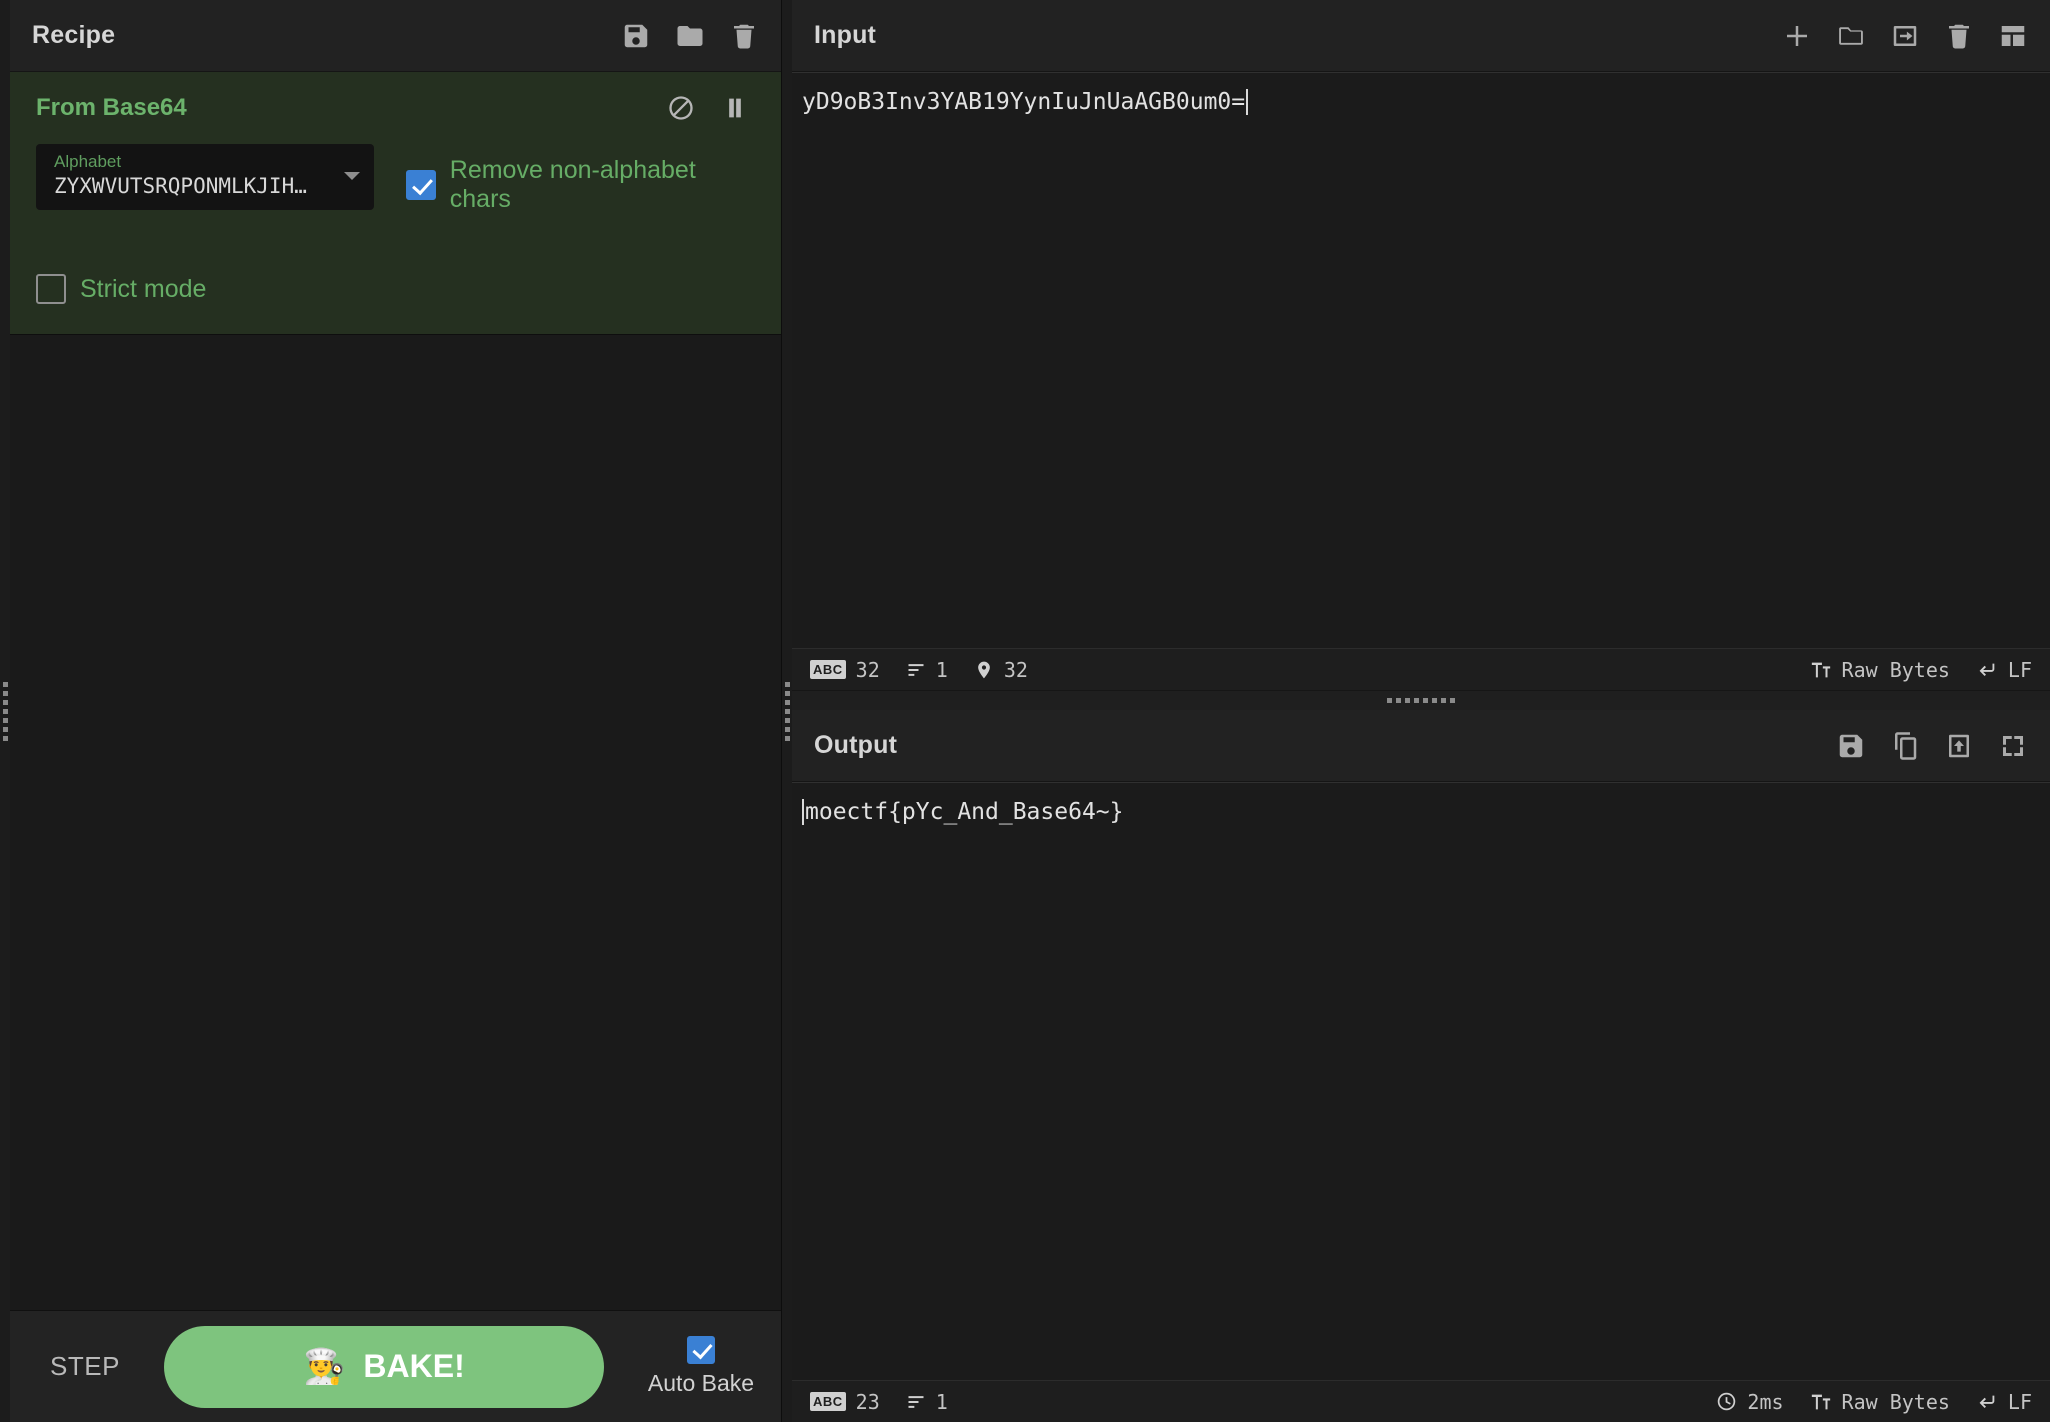  I want to click on strict-mode-label: Strict mode, so click(143, 288).